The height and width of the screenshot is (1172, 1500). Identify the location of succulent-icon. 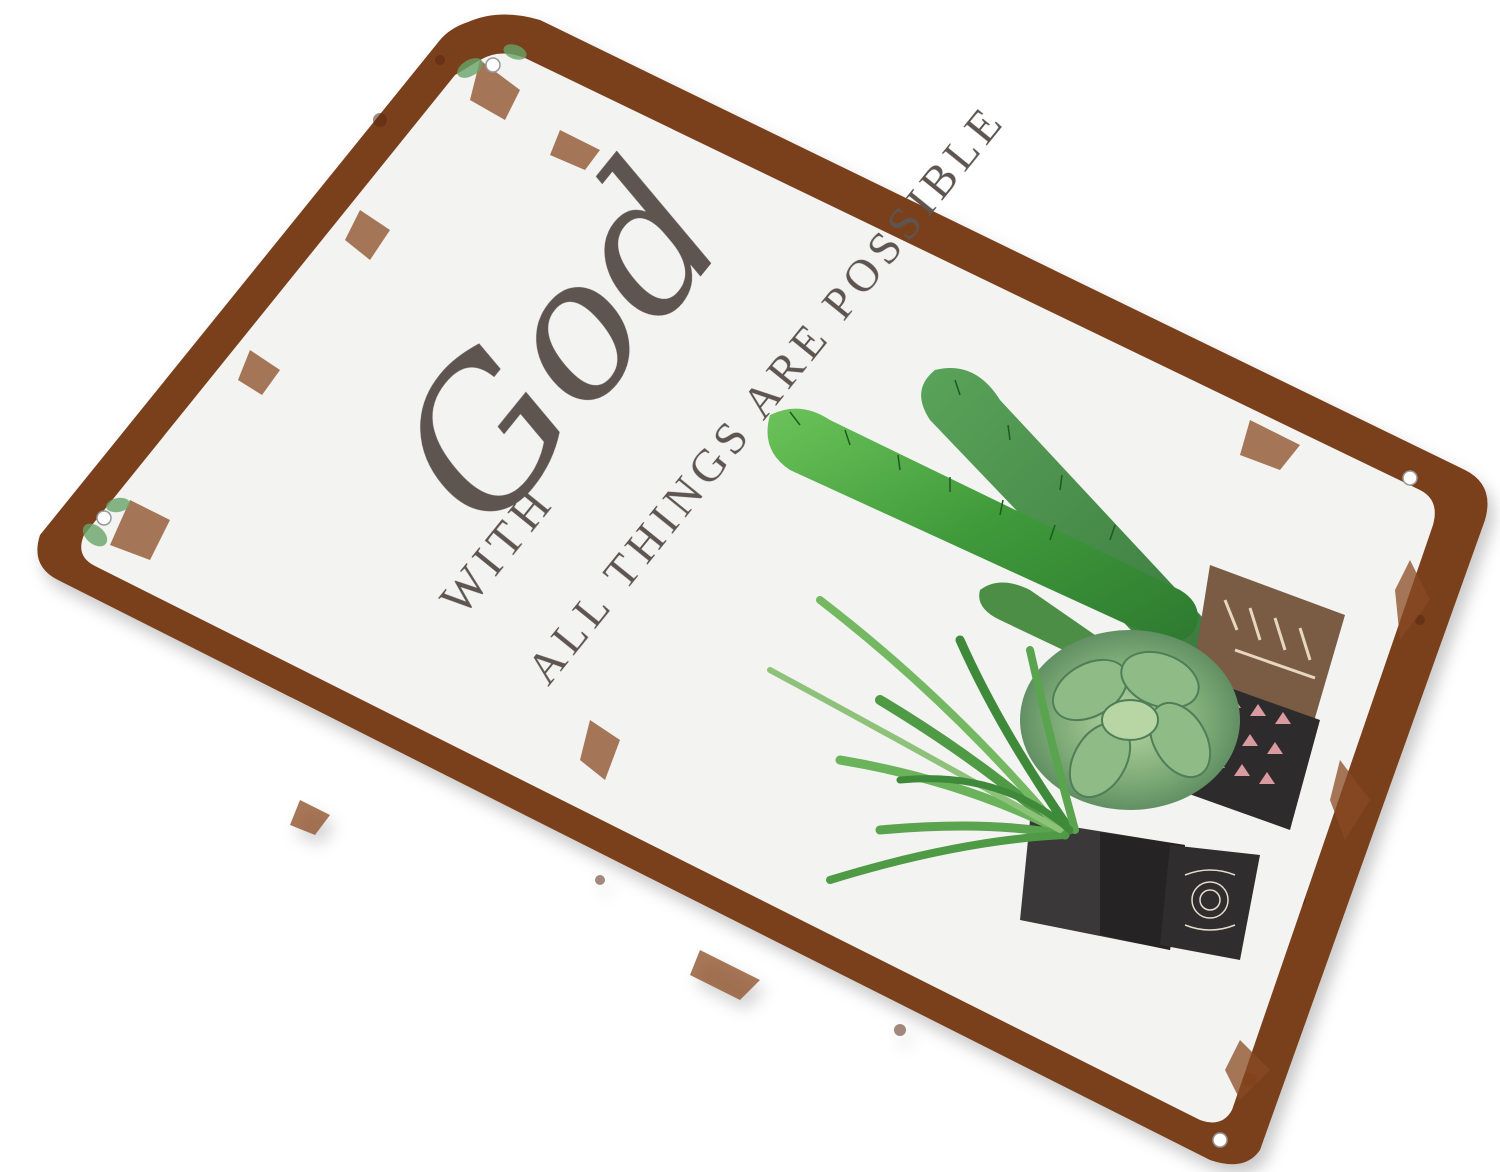
(1130, 720).